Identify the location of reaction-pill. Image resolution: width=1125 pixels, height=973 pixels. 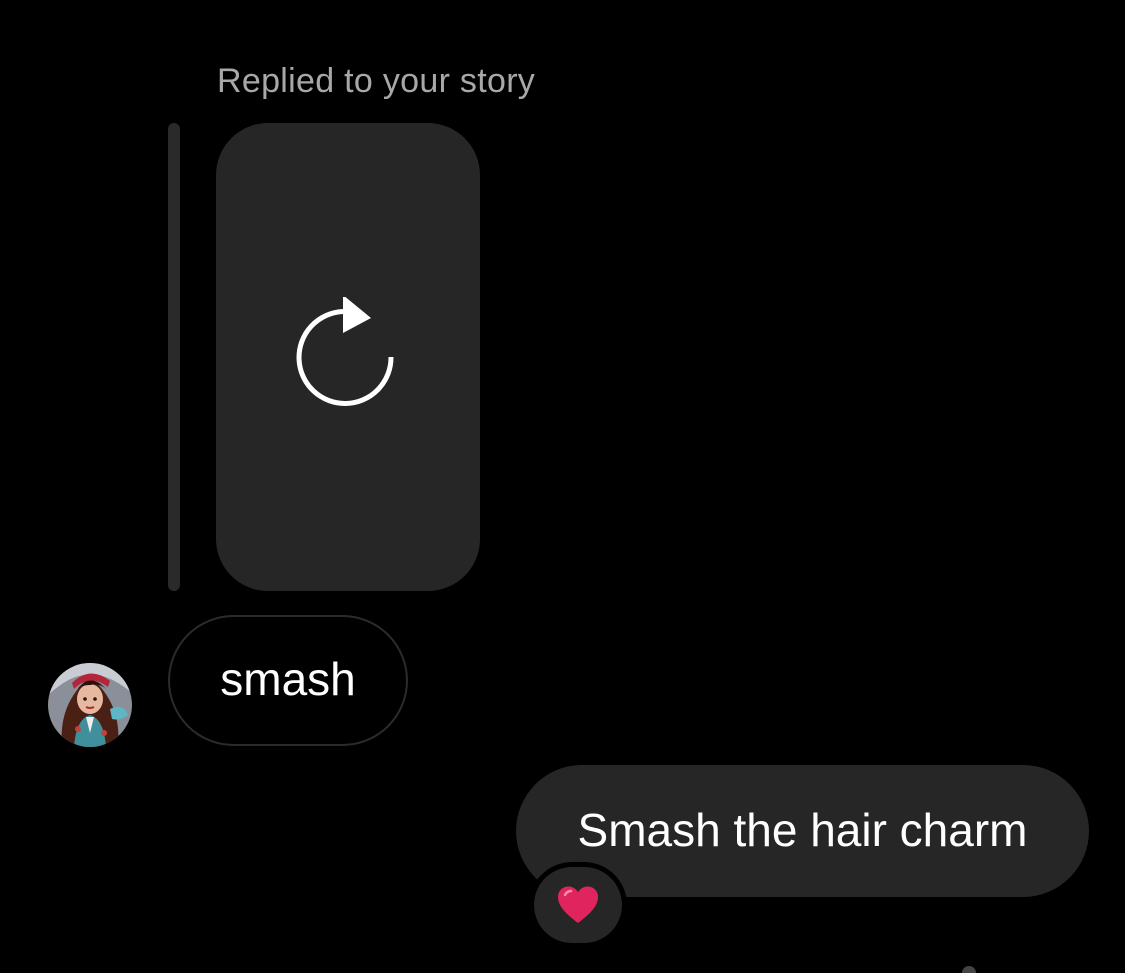
(578, 905).